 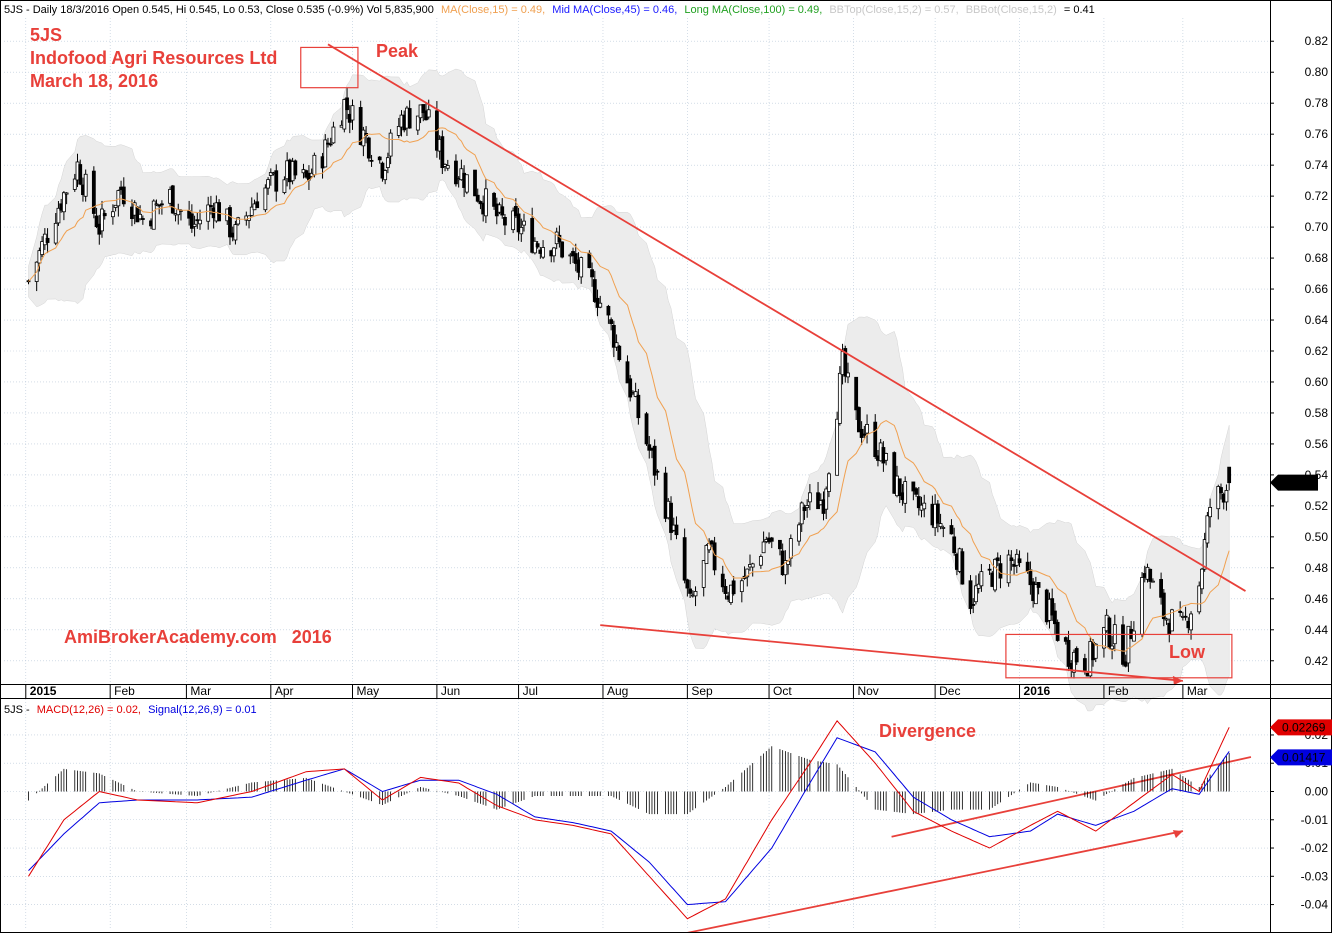 I want to click on ticker-annotation: 5JS, so click(x=46, y=35).